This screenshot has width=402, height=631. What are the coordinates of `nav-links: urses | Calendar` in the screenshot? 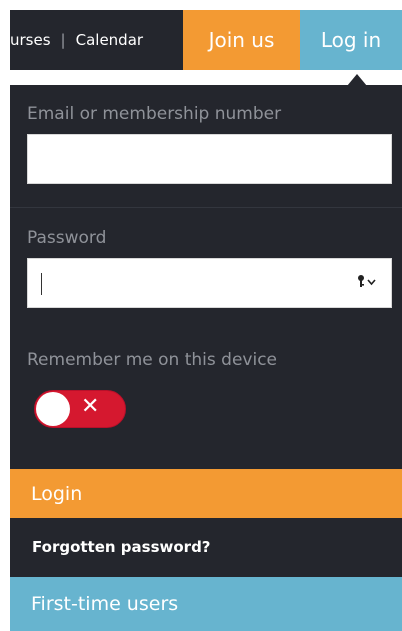 It's located at (96, 40).